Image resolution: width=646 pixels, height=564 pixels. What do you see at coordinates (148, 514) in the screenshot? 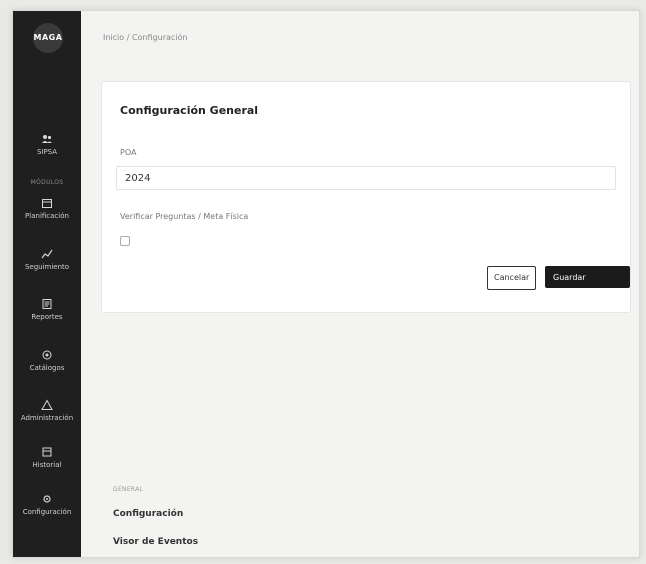
I see `submenu-item-configuracion: Configuración` at bounding box center [148, 514].